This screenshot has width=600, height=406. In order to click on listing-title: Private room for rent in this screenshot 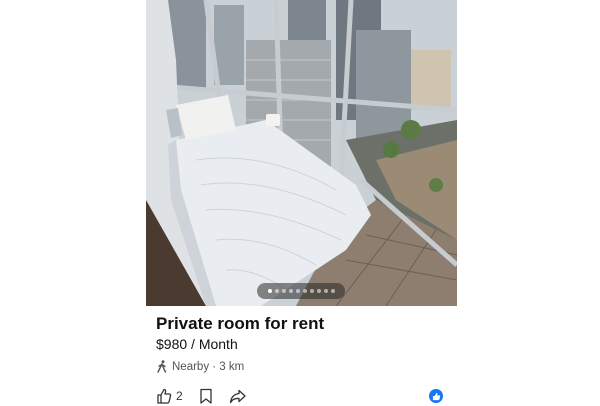, I will do `click(240, 324)`.